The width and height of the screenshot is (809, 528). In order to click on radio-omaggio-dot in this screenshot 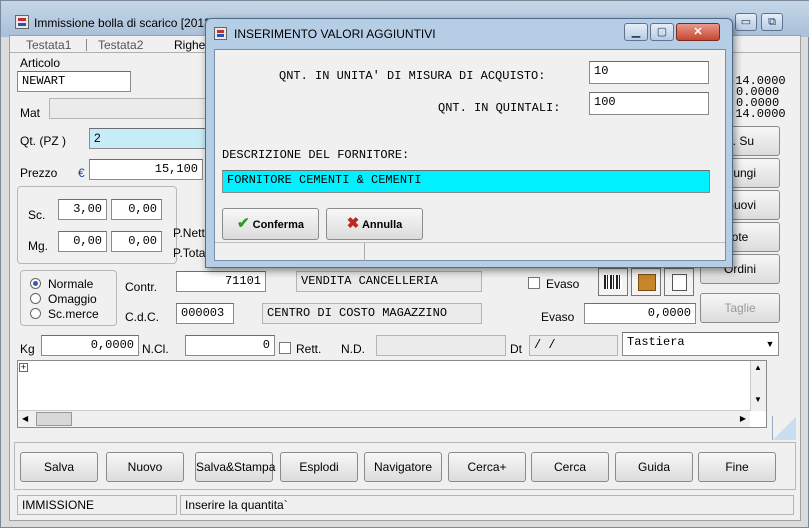, I will do `click(35, 298)`.